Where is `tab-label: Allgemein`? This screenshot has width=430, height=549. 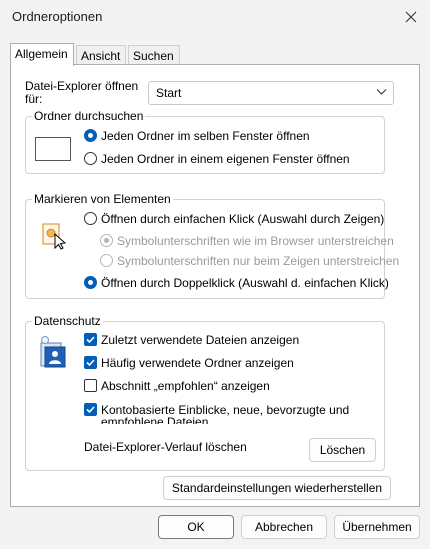 tab-label: Allgemein is located at coordinates (41, 54).